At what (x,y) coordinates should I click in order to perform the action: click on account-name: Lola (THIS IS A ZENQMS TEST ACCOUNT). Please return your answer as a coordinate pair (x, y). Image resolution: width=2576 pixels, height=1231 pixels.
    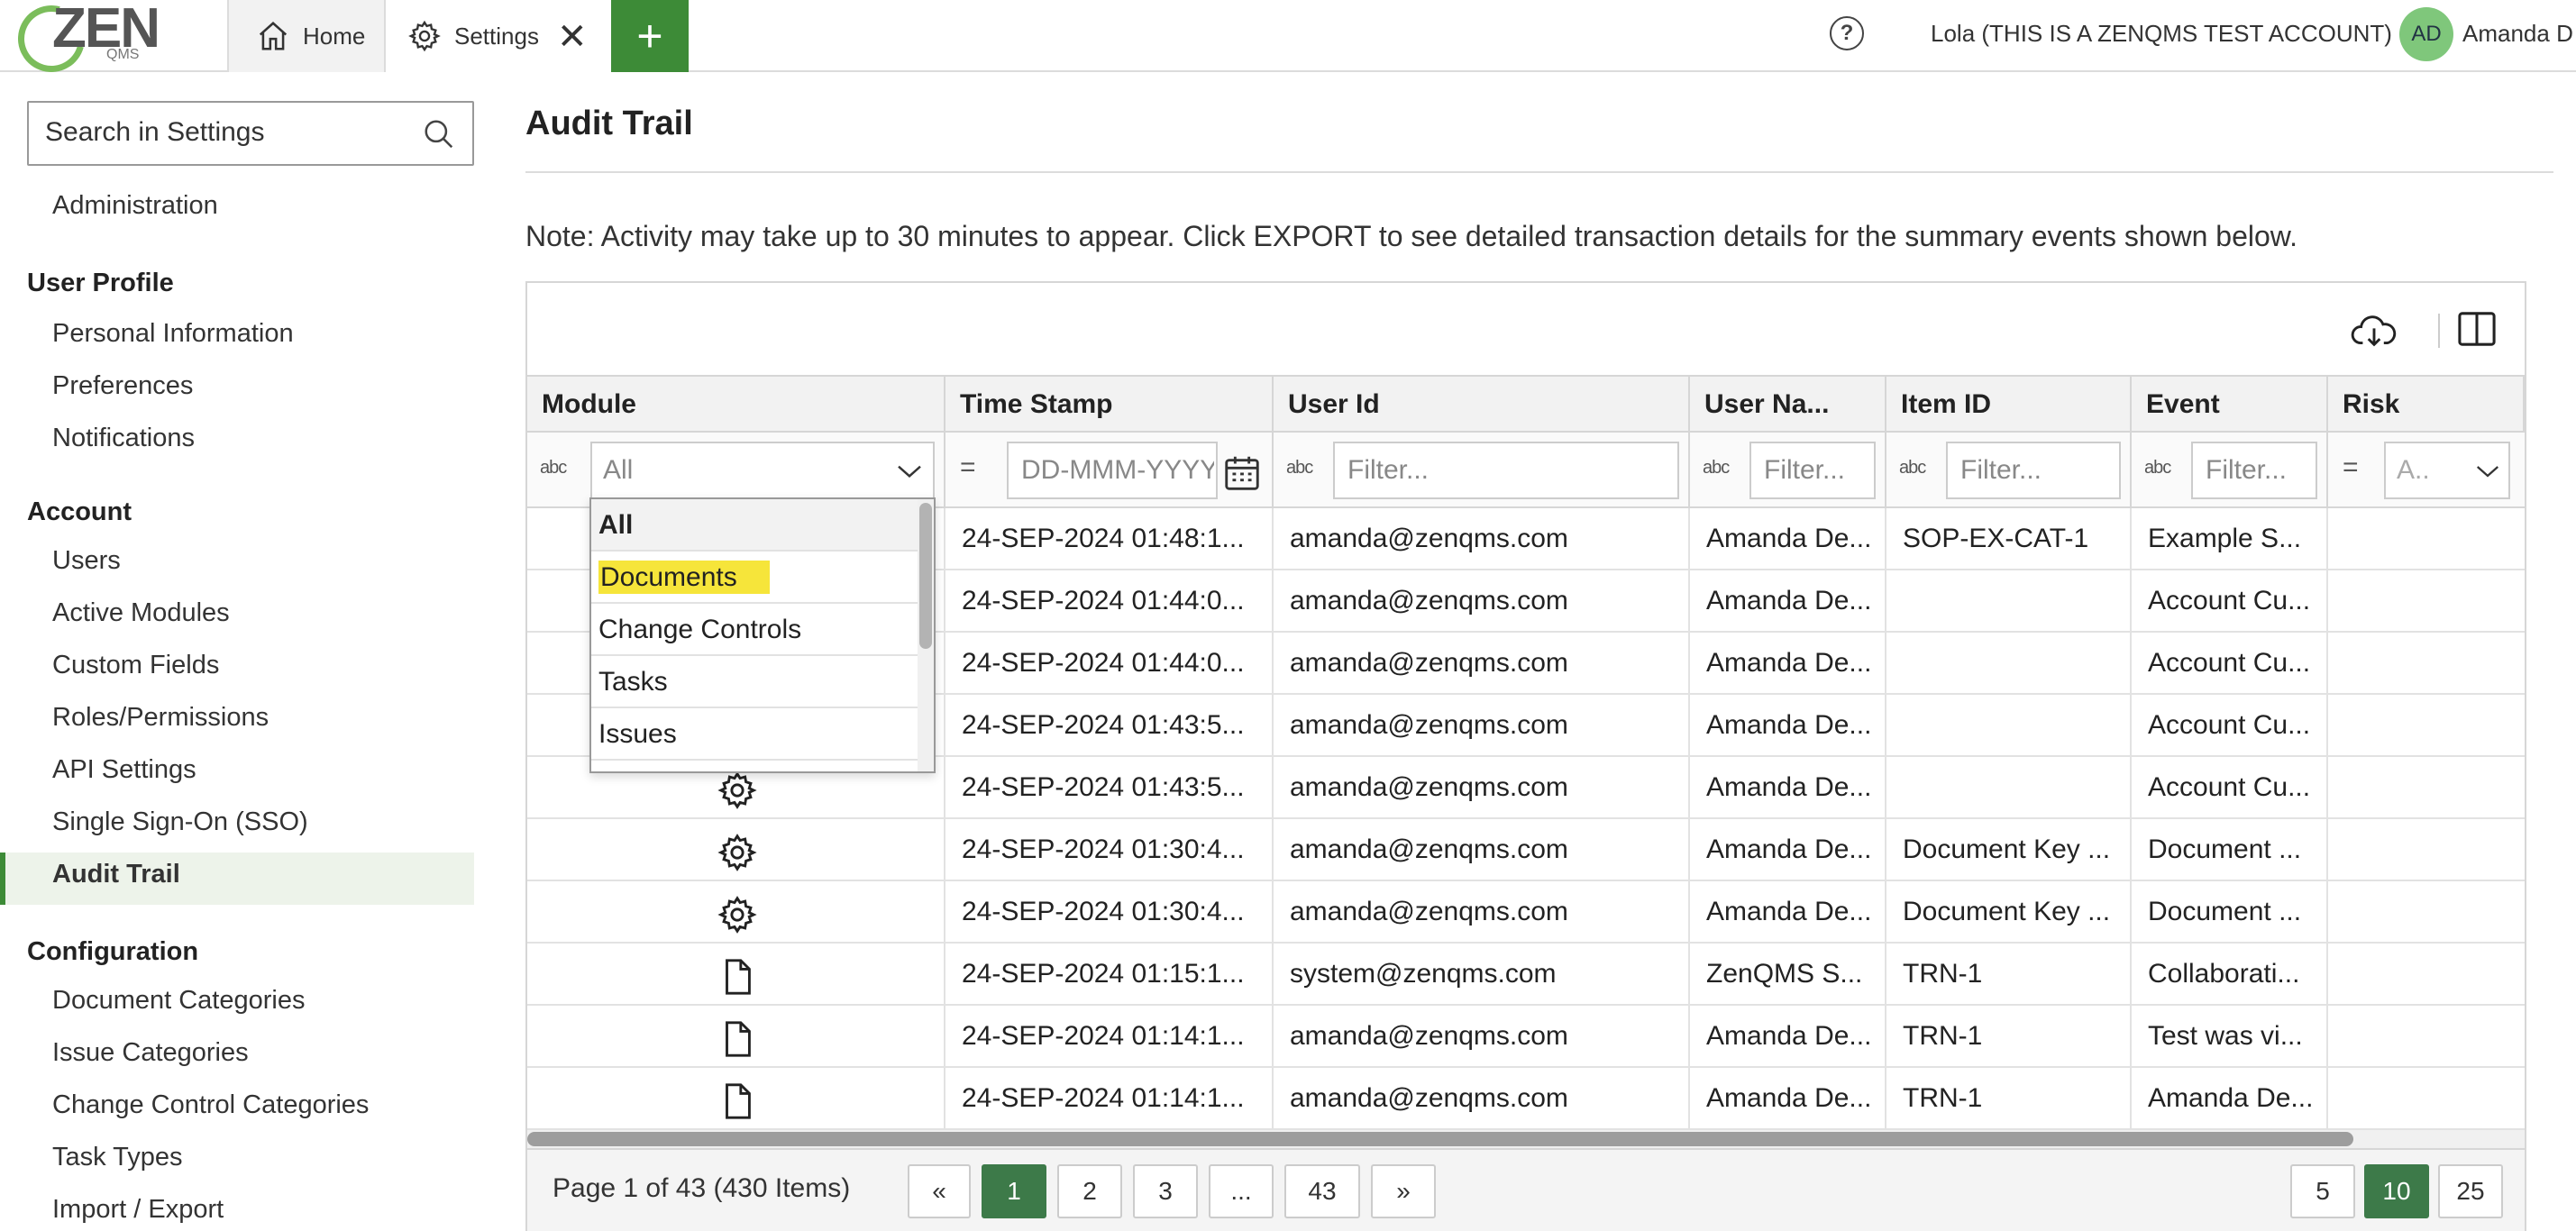
    Looking at the image, I should click on (2161, 34).